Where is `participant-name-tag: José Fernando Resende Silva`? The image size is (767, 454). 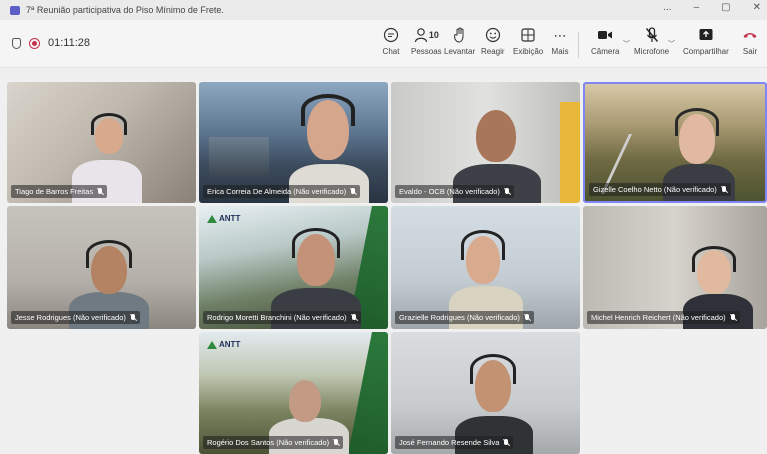 participant-name-tag: José Fernando Resende Silva is located at coordinates (454, 442).